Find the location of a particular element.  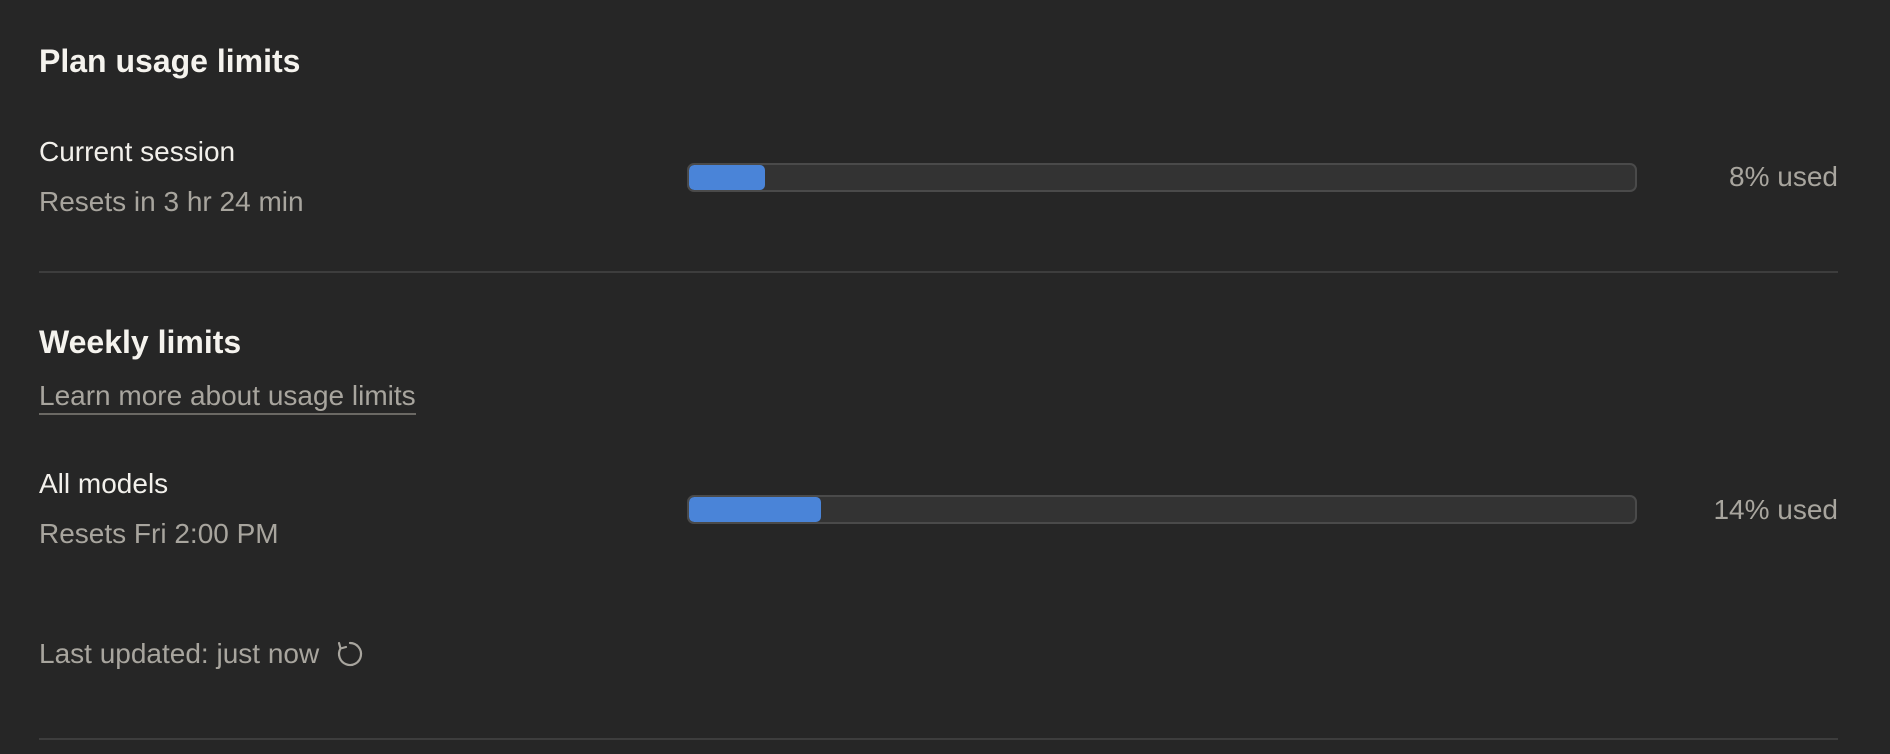

plan-usage-title: Plan usage limits is located at coordinates (170, 61).